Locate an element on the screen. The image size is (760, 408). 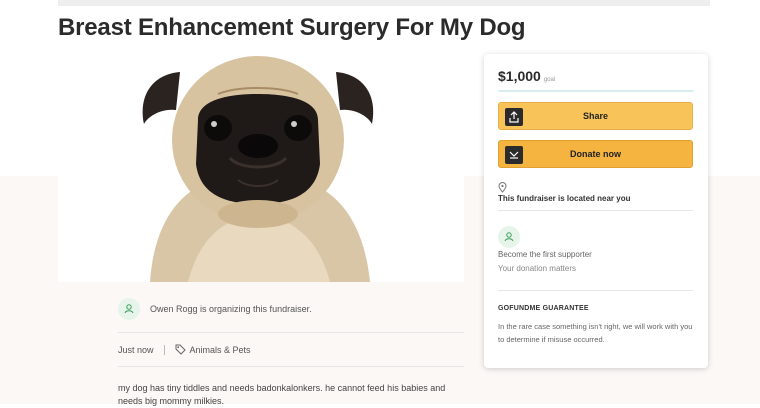
amount-raised: $1,000 goal is located at coordinates (526, 77).